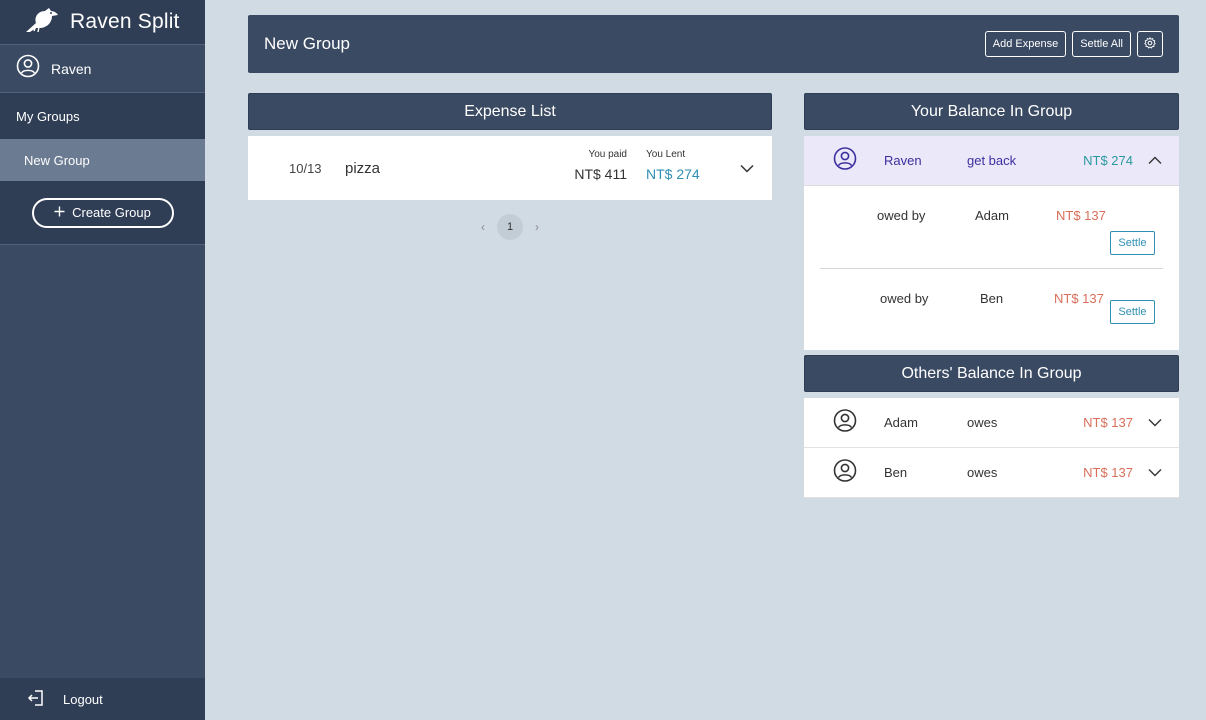 The width and height of the screenshot is (1206, 720). I want to click on other-user-name: Adam, so click(901, 422).